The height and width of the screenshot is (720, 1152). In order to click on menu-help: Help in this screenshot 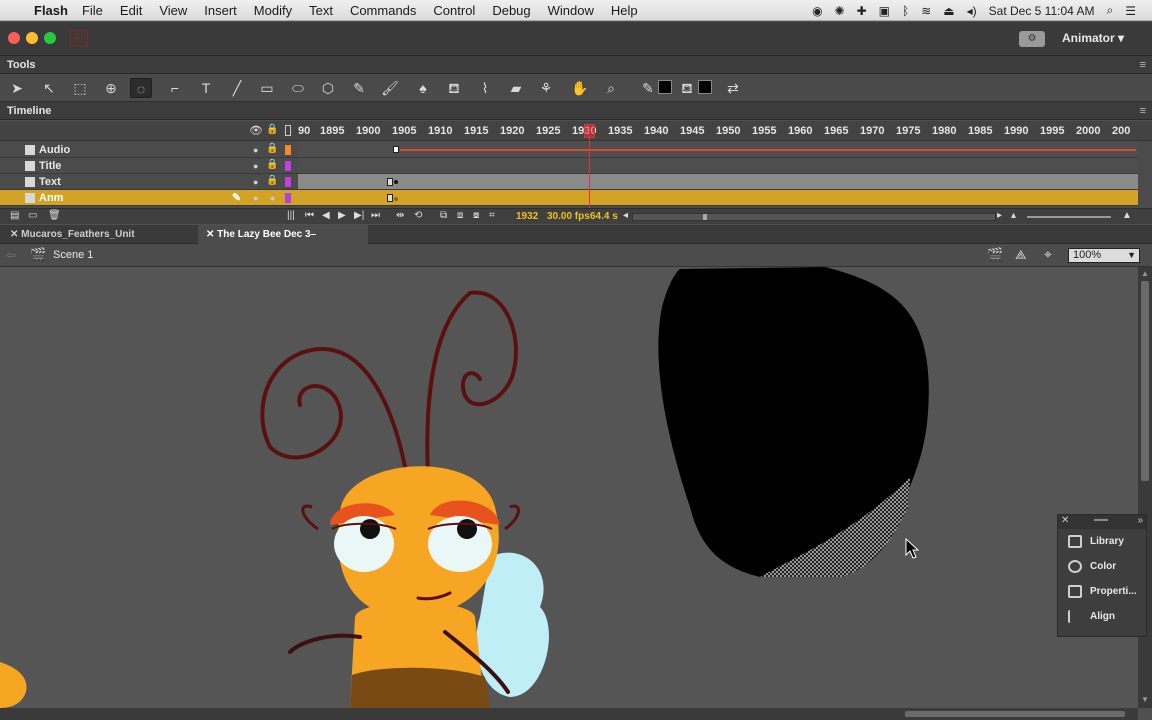, I will do `click(624, 10)`.